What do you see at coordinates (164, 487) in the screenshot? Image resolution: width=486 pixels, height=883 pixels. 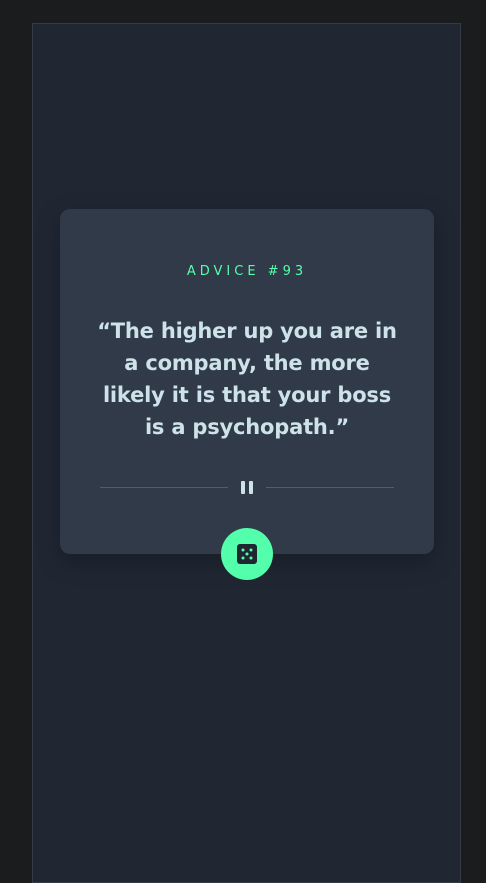 I see `divider-line-left` at bounding box center [164, 487].